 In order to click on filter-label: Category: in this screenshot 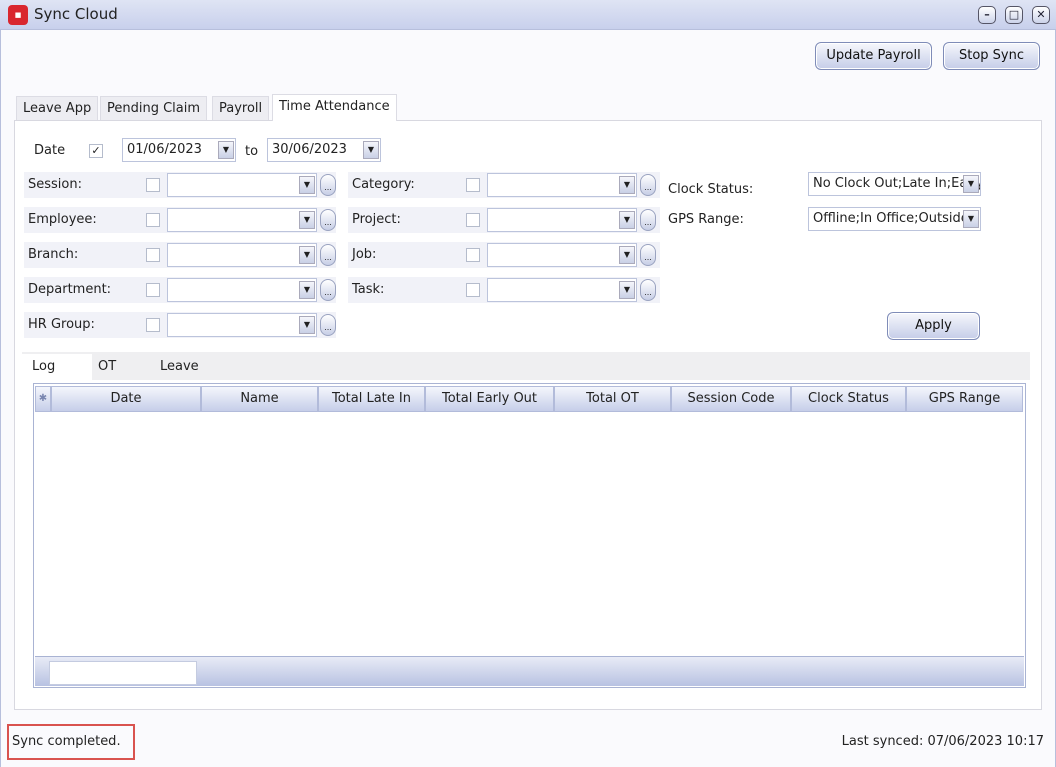, I will do `click(383, 184)`.